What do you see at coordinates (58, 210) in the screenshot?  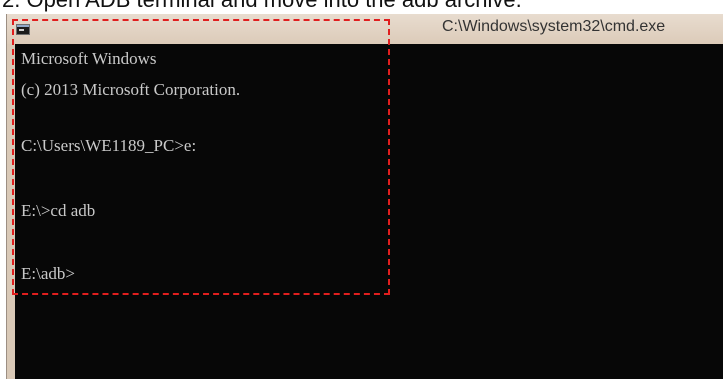 I see `console-line: E:\>cd adb` at bounding box center [58, 210].